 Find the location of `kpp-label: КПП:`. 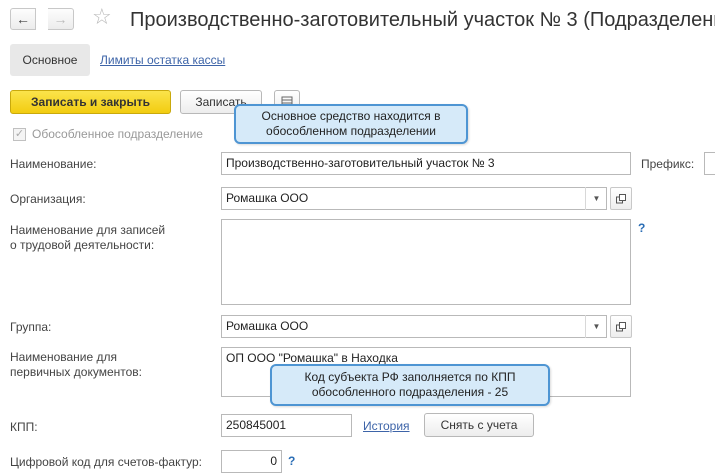

kpp-label: КПП: is located at coordinates (24, 427).